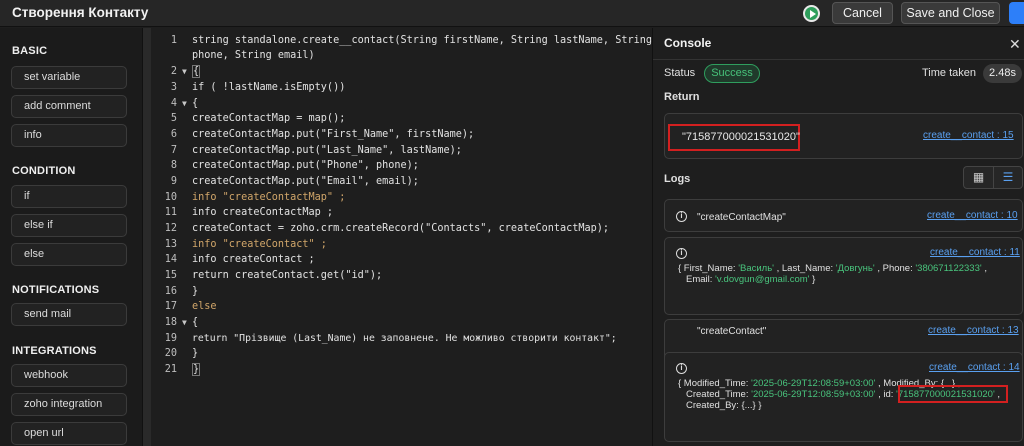 The image size is (1024, 446). What do you see at coordinates (170, 291) in the screenshot?
I see `line-number: 16` at bounding box center [170, 291].